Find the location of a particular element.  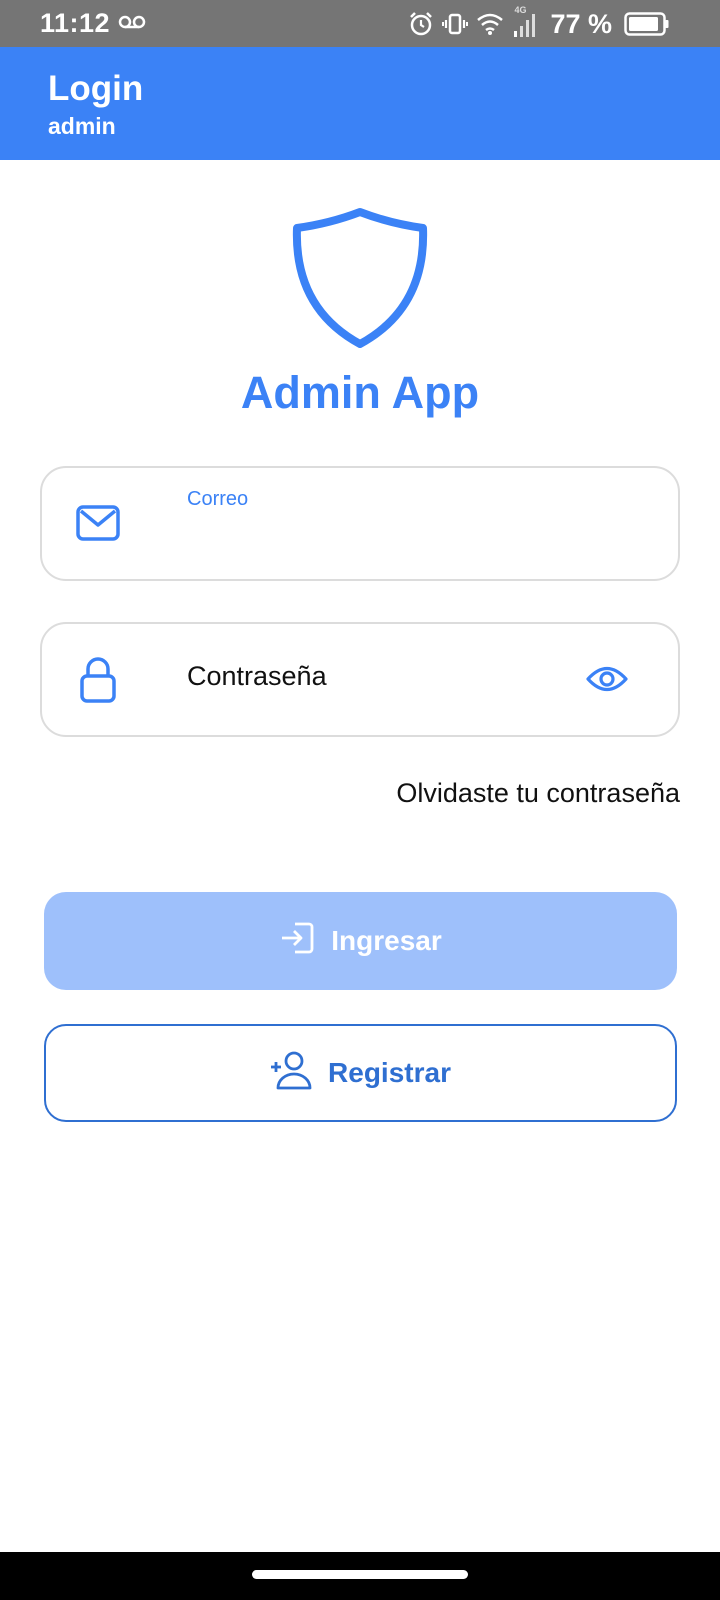

app-name: Admin App is located at coordinates (360, 392).